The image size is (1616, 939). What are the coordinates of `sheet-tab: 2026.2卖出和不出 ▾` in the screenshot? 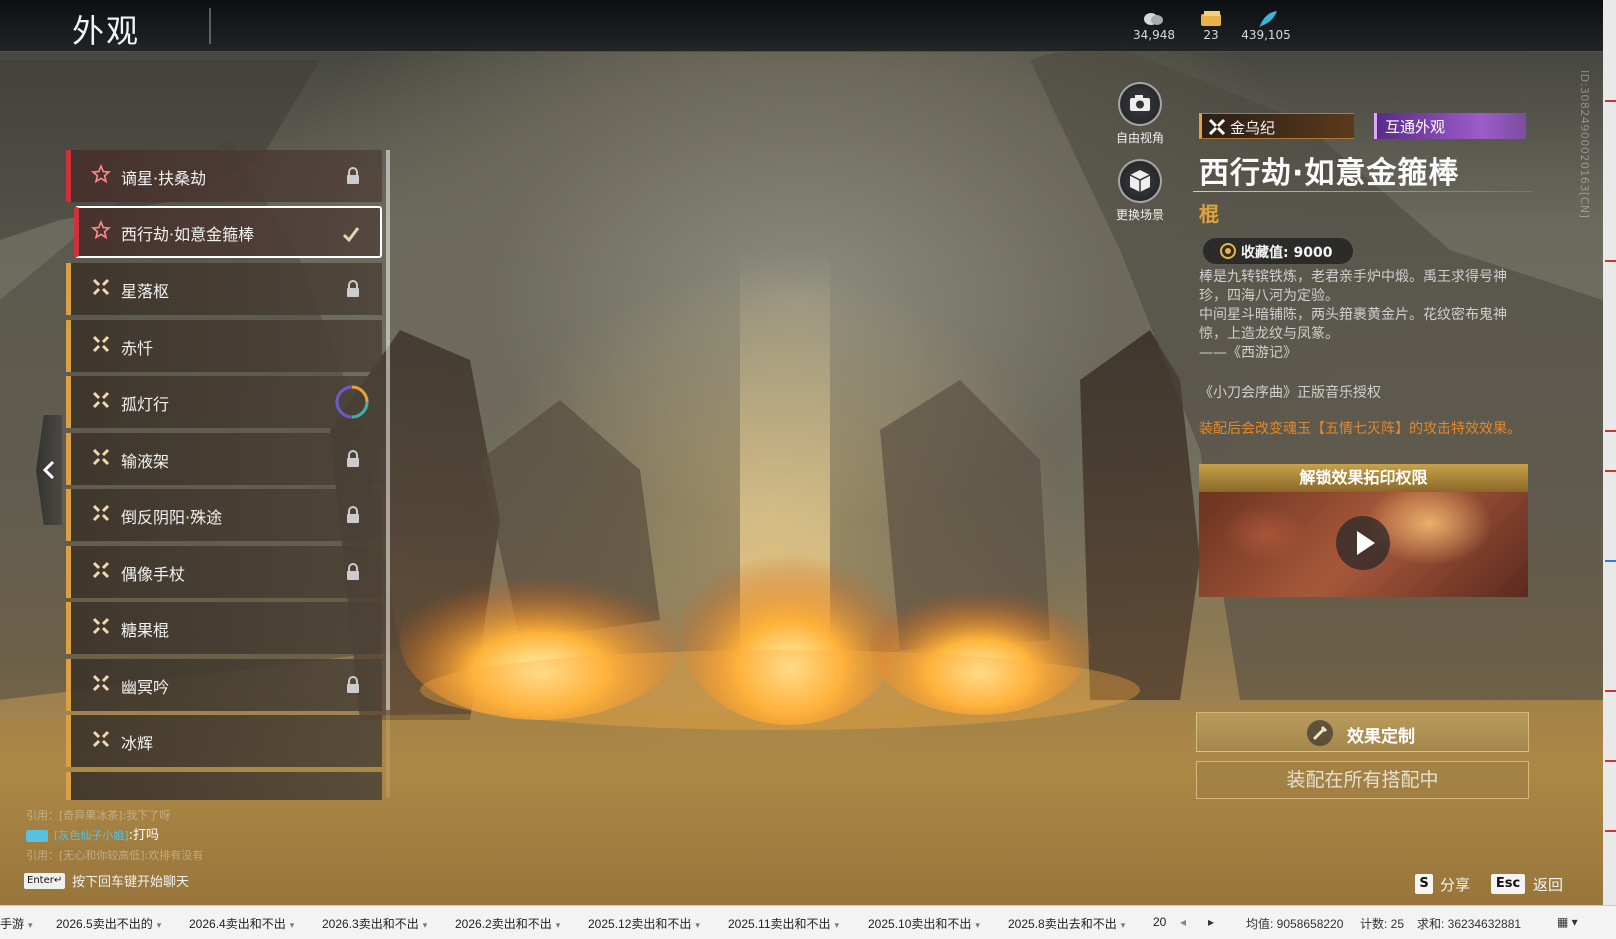 It's located at (507, 923).